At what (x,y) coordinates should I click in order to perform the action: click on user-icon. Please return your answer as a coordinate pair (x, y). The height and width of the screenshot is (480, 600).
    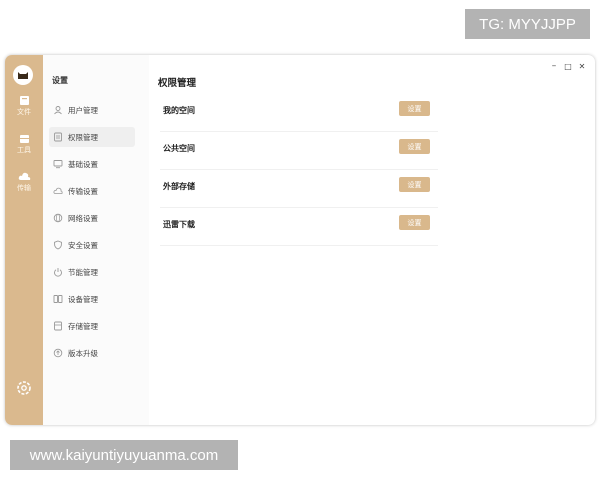
    Looking at the image, I should click on (58, 110).